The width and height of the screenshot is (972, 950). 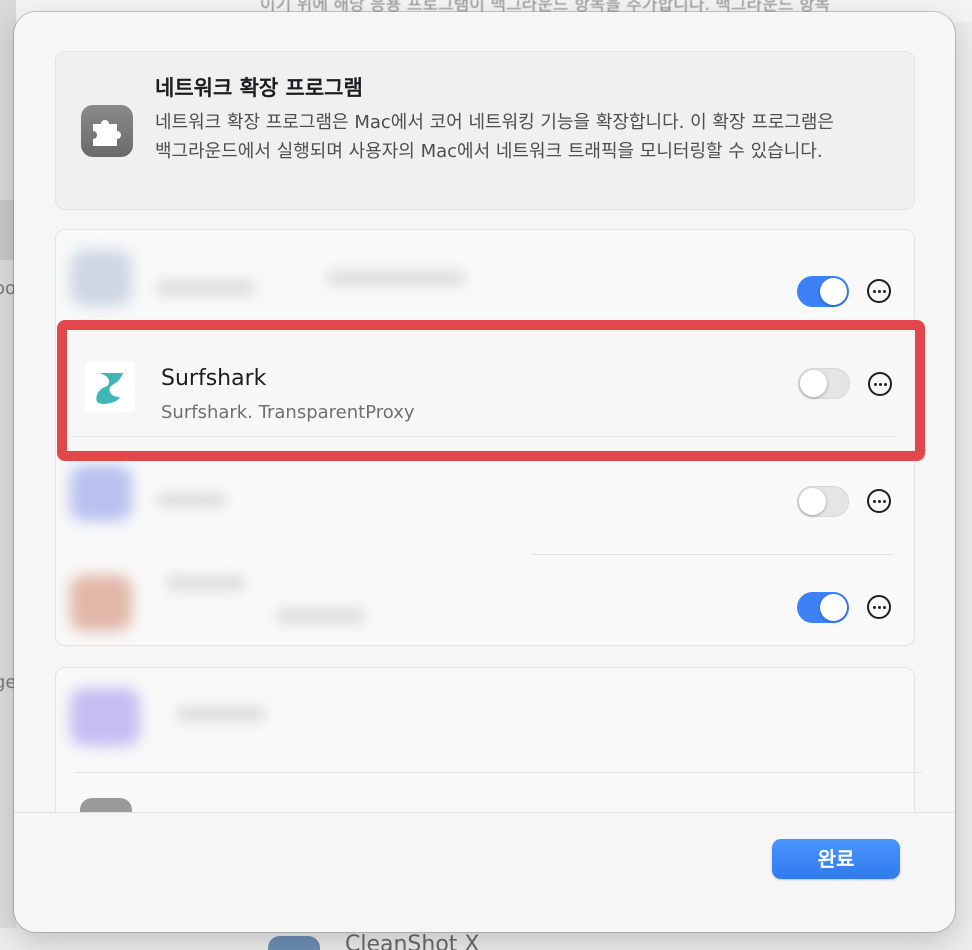 I want to click on puzzle-piece-icon, so click(x=107, y=131).